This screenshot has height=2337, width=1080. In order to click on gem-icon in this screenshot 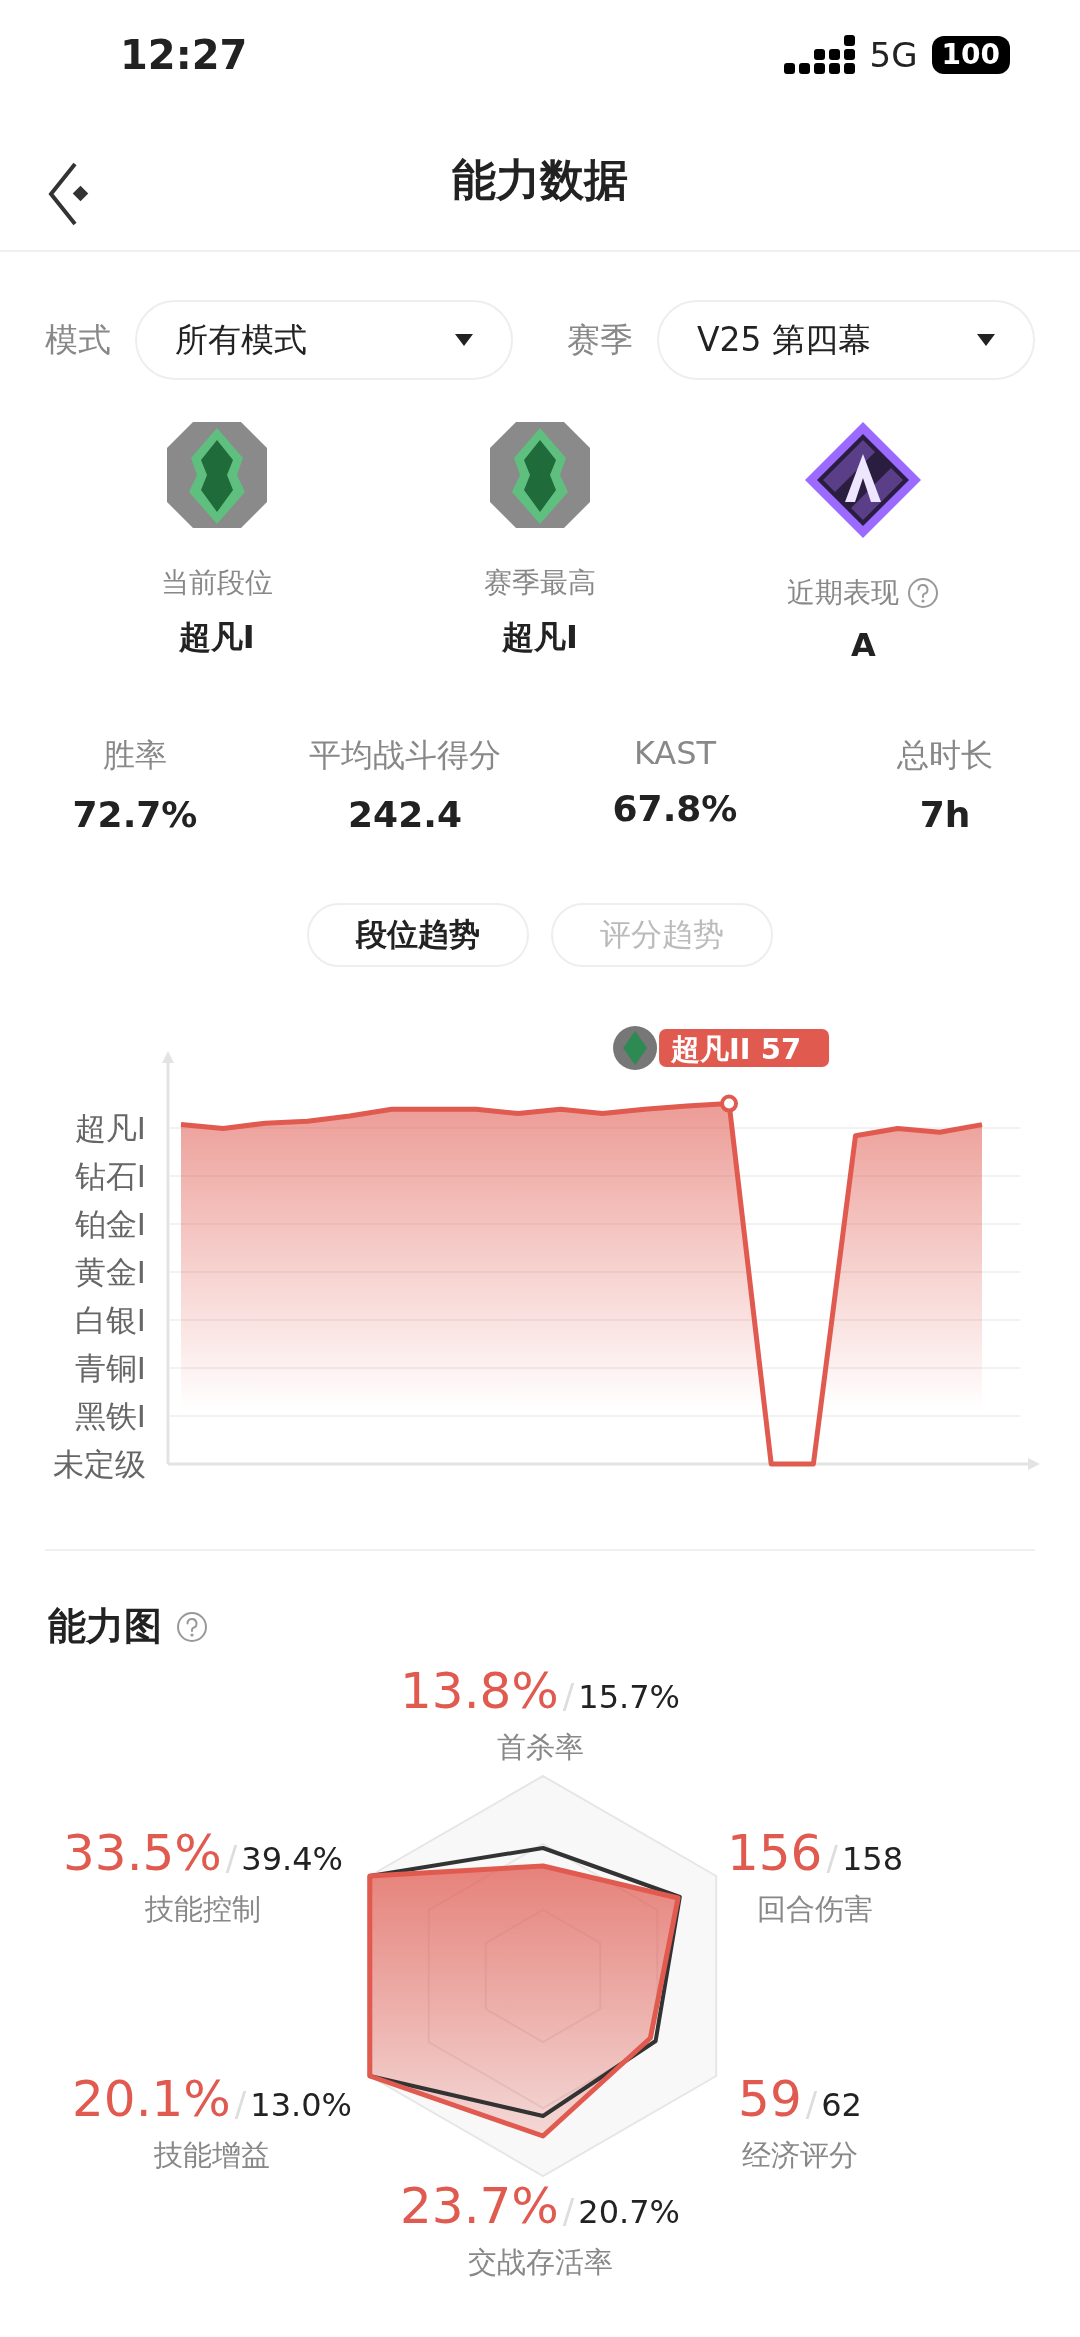, I will do `click(635, 1048)`.